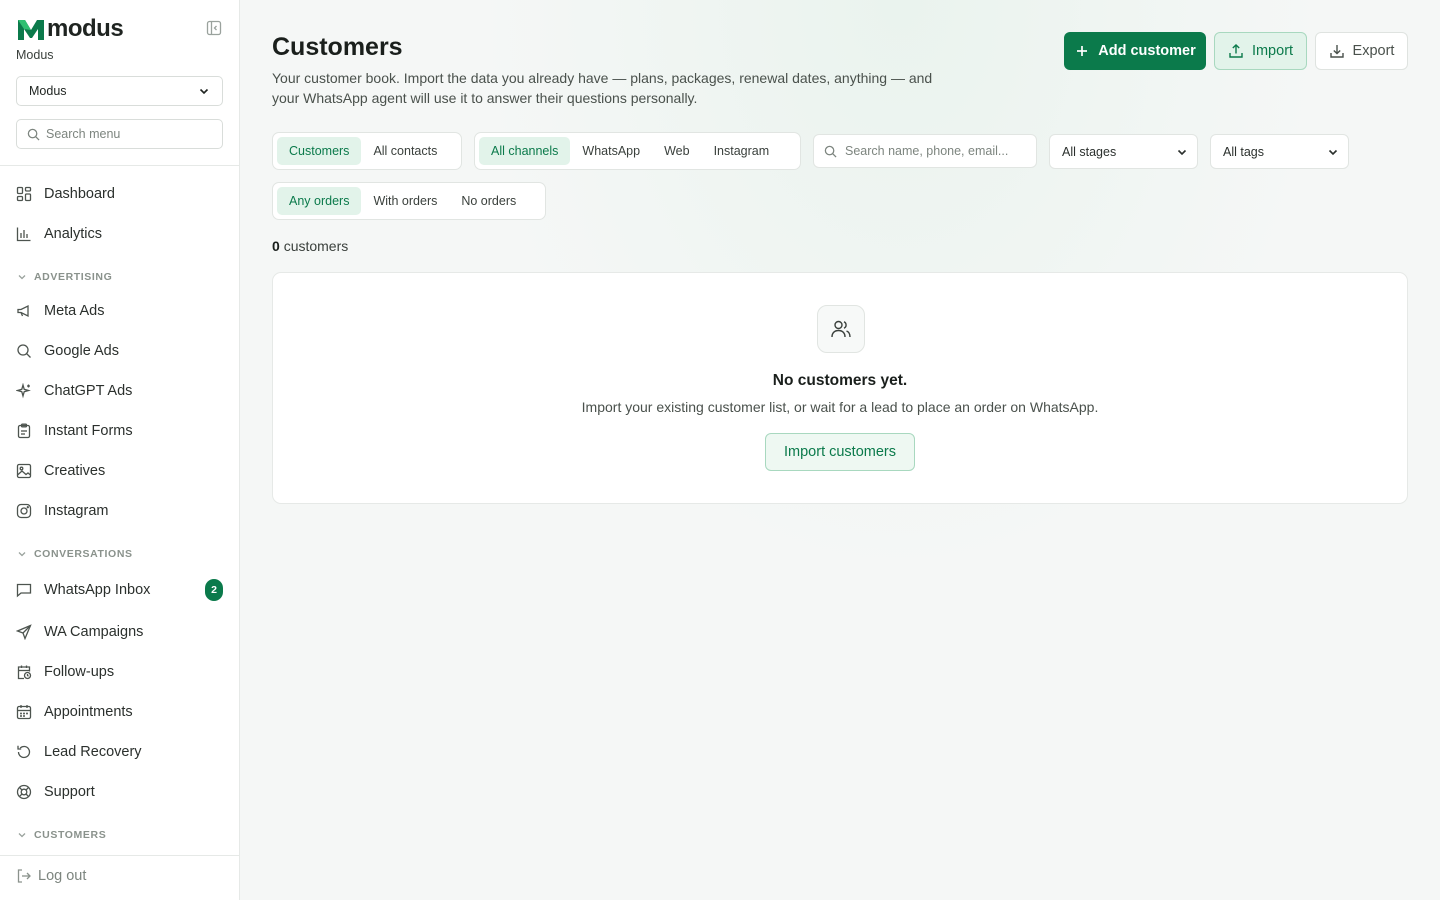 The height and width of the screenshot is (900, 1440). Describe the element at coordinates (1373, 51) in the screenshot. I see `export-label: Export` at that location.